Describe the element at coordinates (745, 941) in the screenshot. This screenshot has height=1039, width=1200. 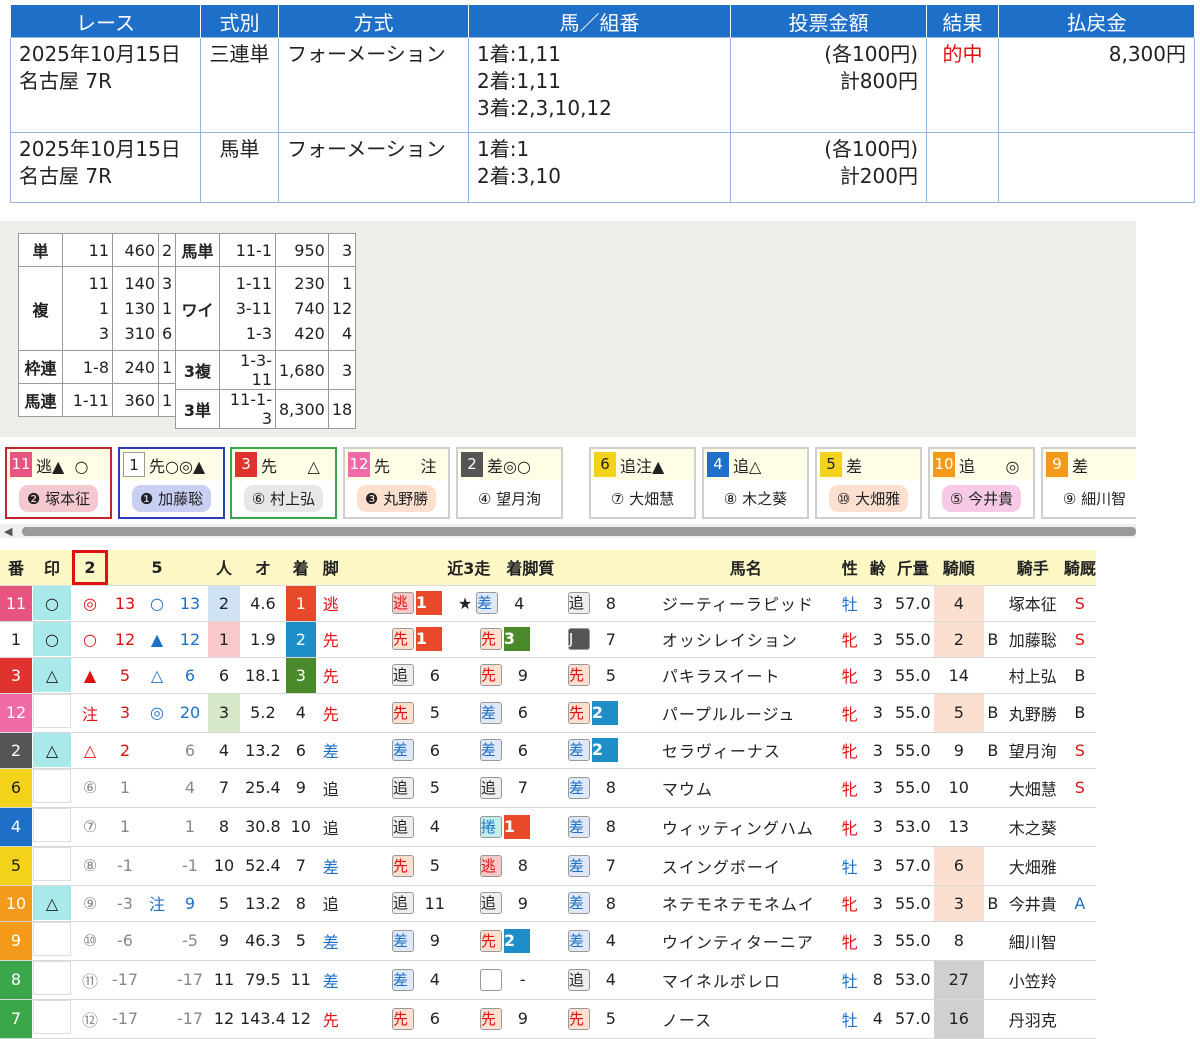
I see `horse-name: ウインティターニア` at that location.